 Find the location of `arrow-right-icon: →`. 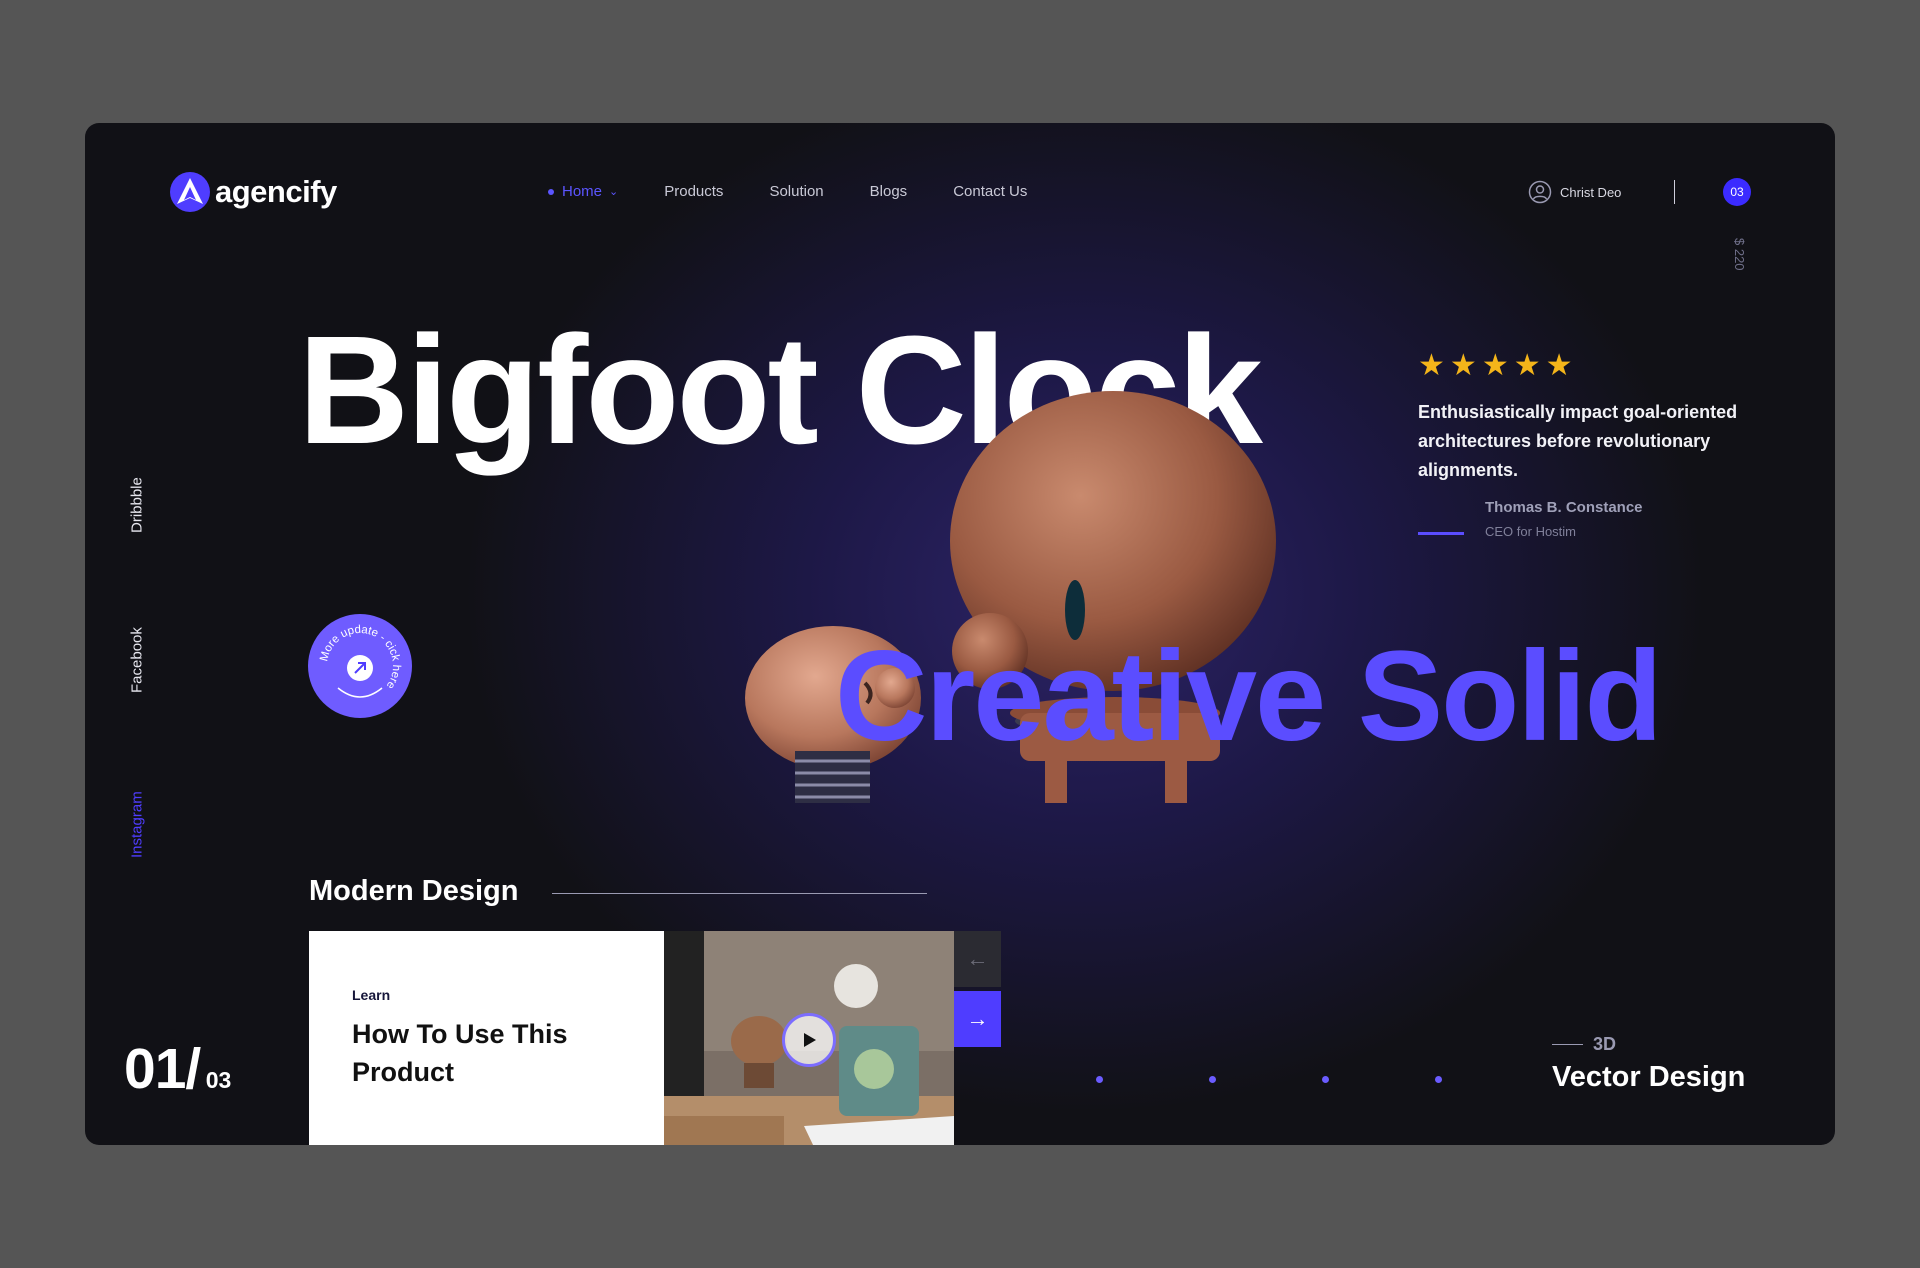

arrow-right-icon: → is located at coordinates (977, 1018).